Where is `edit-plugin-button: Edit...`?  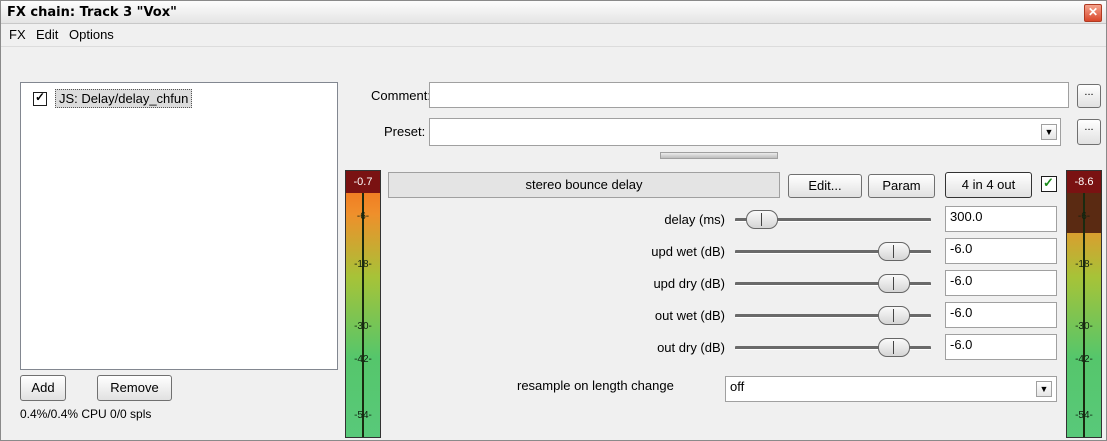 edit-plugin-button: Edit... is located at coordinates (825, 186).